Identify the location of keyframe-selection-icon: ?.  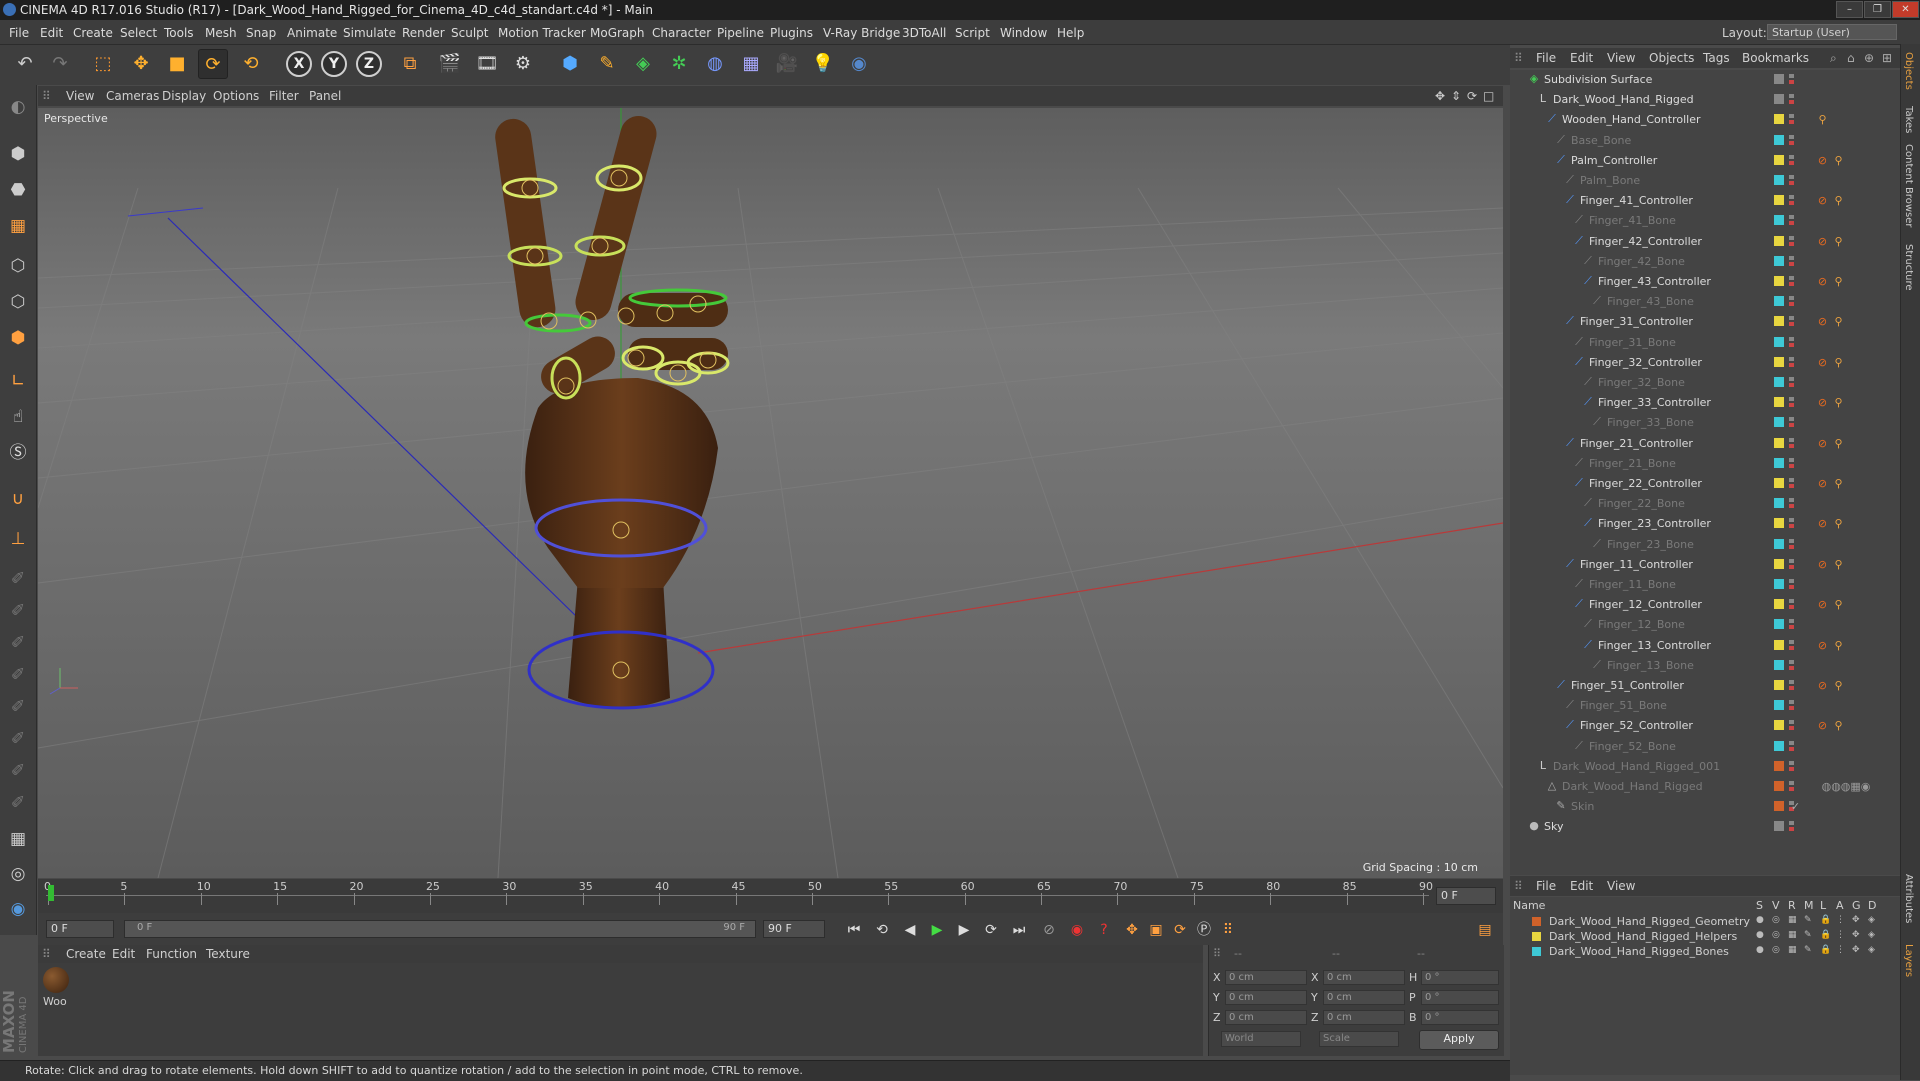
(1104, 930).